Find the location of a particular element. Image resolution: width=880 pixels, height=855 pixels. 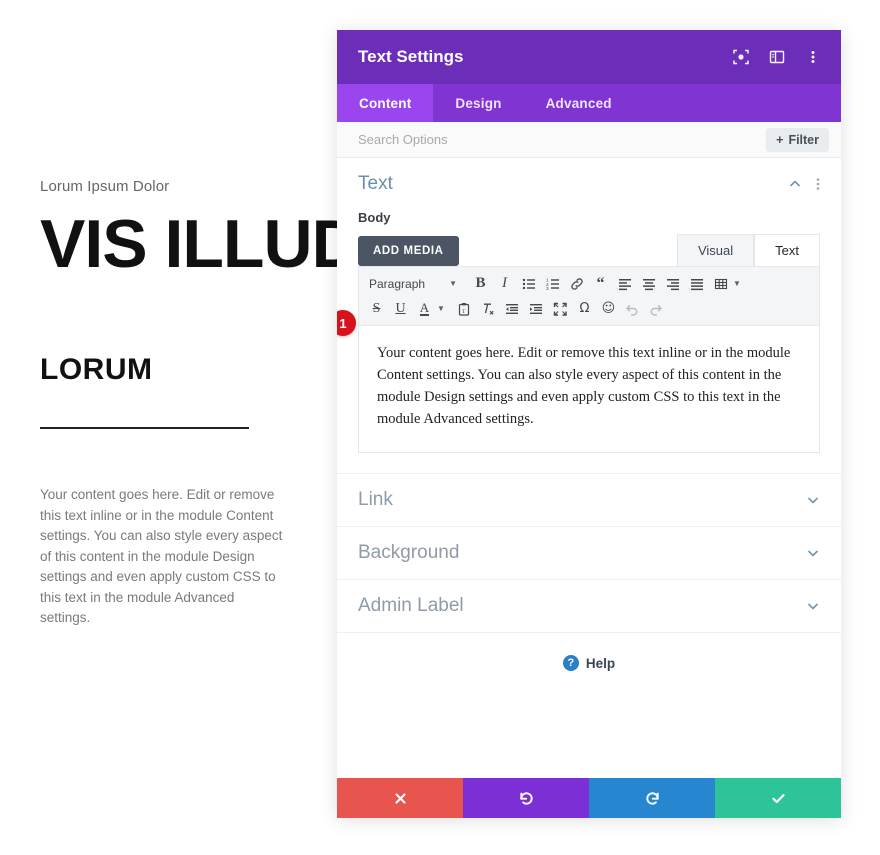

section-background-header: Background is located at coordinates (589, 553).